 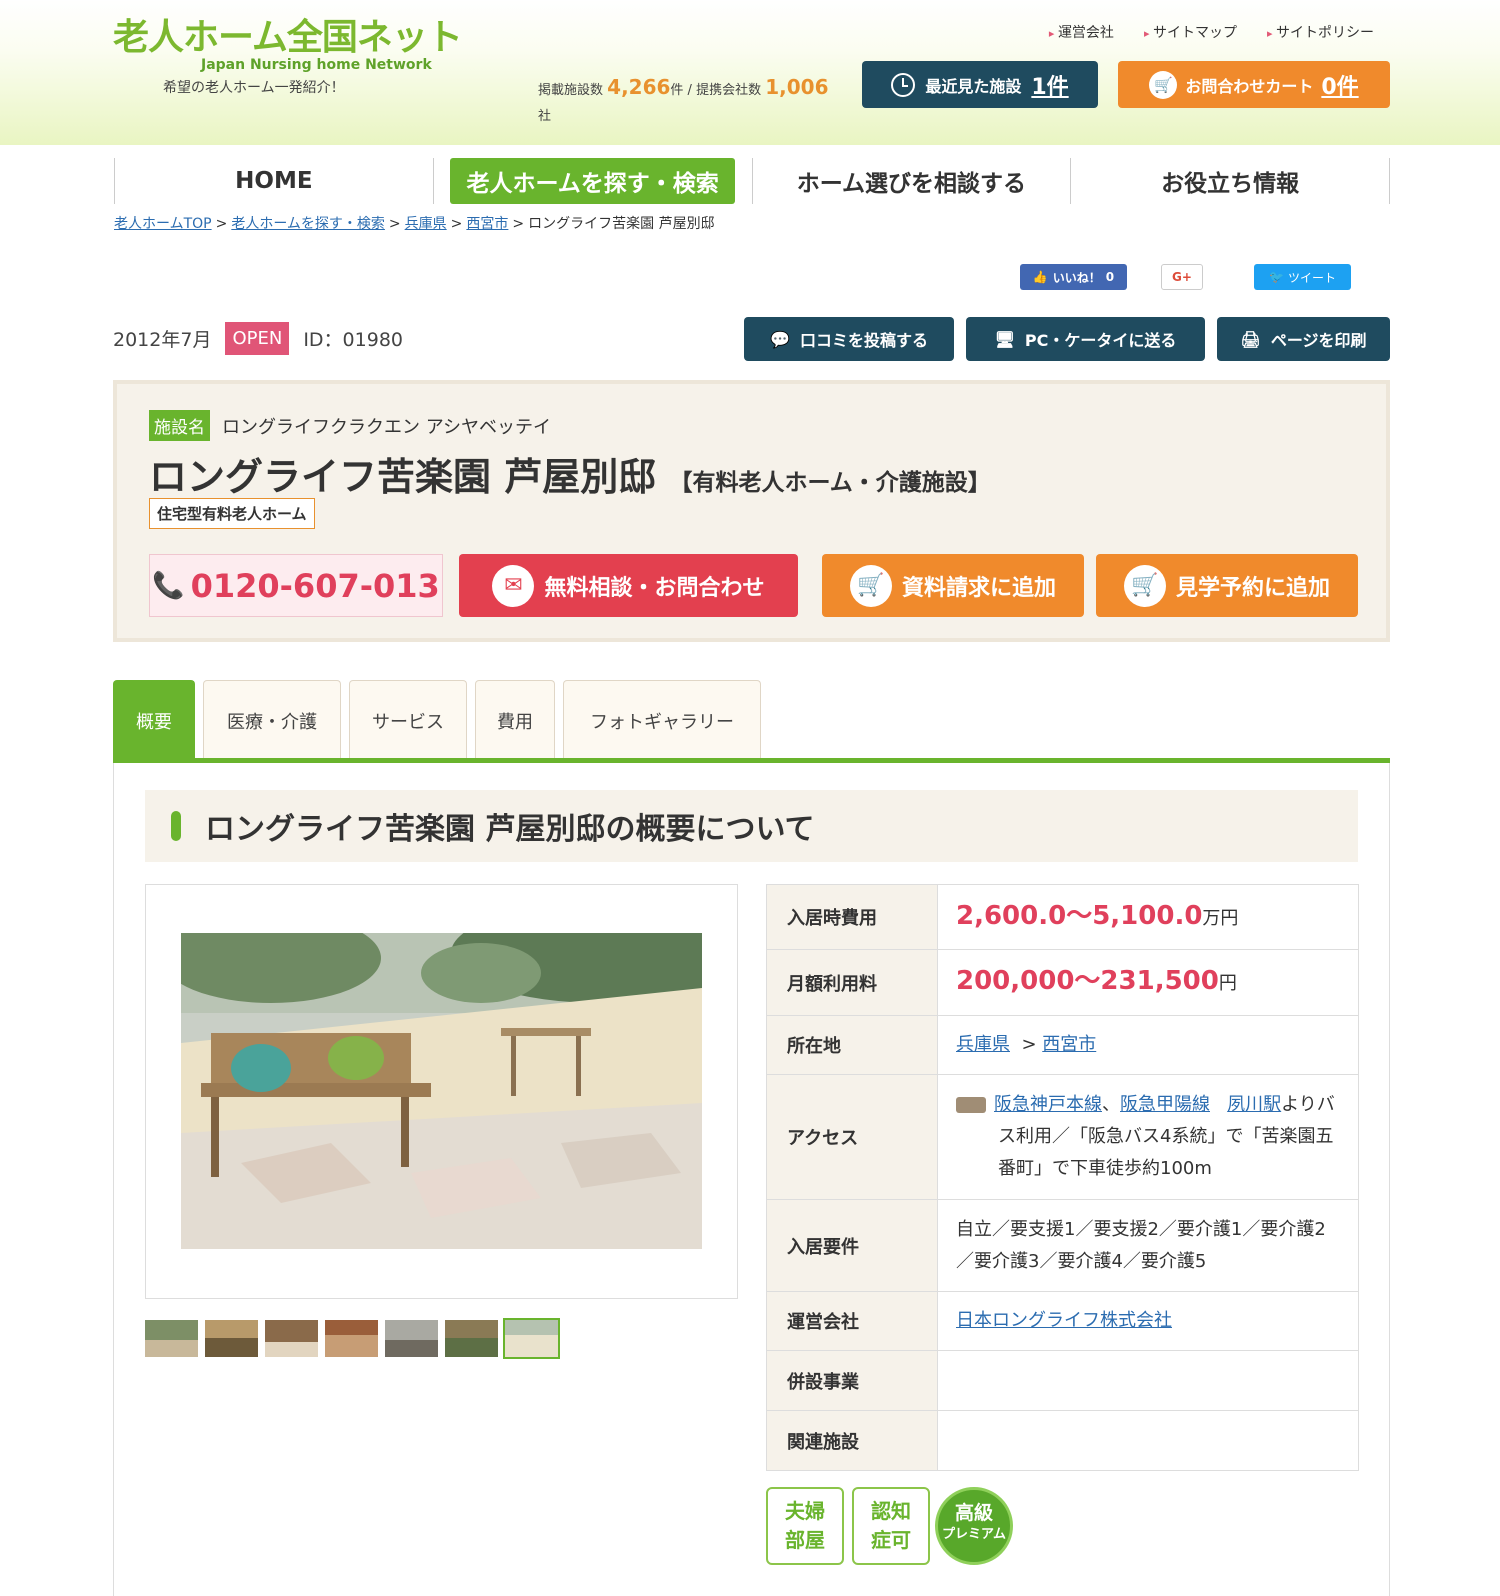 What do you see at coordinates (154, 720) in the screenshot?
I see `tab-overview: 概要` at bounding box center [154, 720].